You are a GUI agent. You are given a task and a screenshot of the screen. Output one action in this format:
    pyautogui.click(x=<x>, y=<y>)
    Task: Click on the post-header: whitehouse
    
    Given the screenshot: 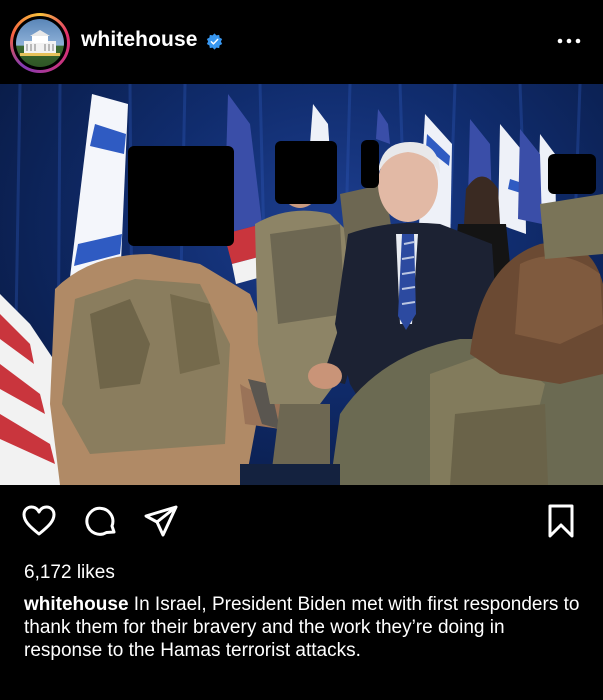 What is the action you would take?
    pyautogui.click(x=301, y=42)
    